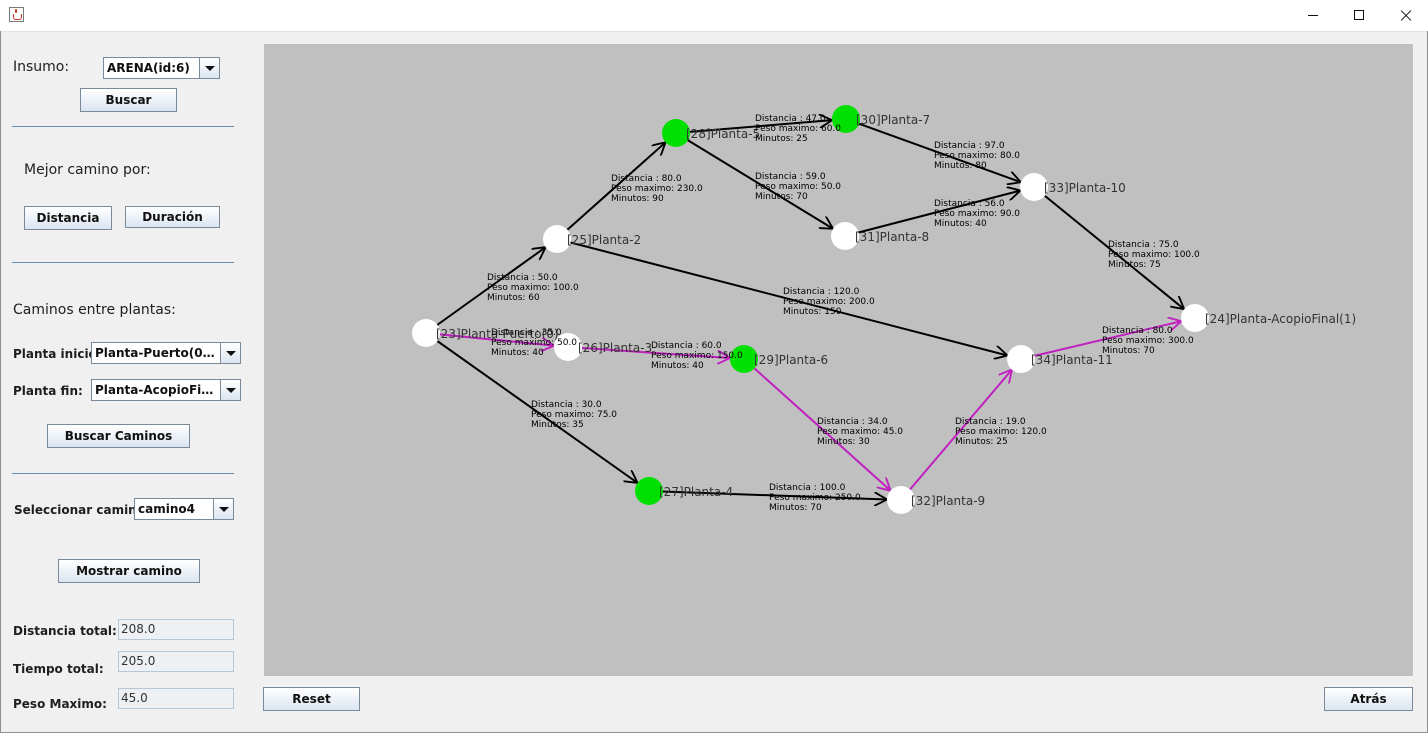 This screenshot has height=733, width=1428. I want to click on edge-label-line: Minutos: 150, so click(812, 312).